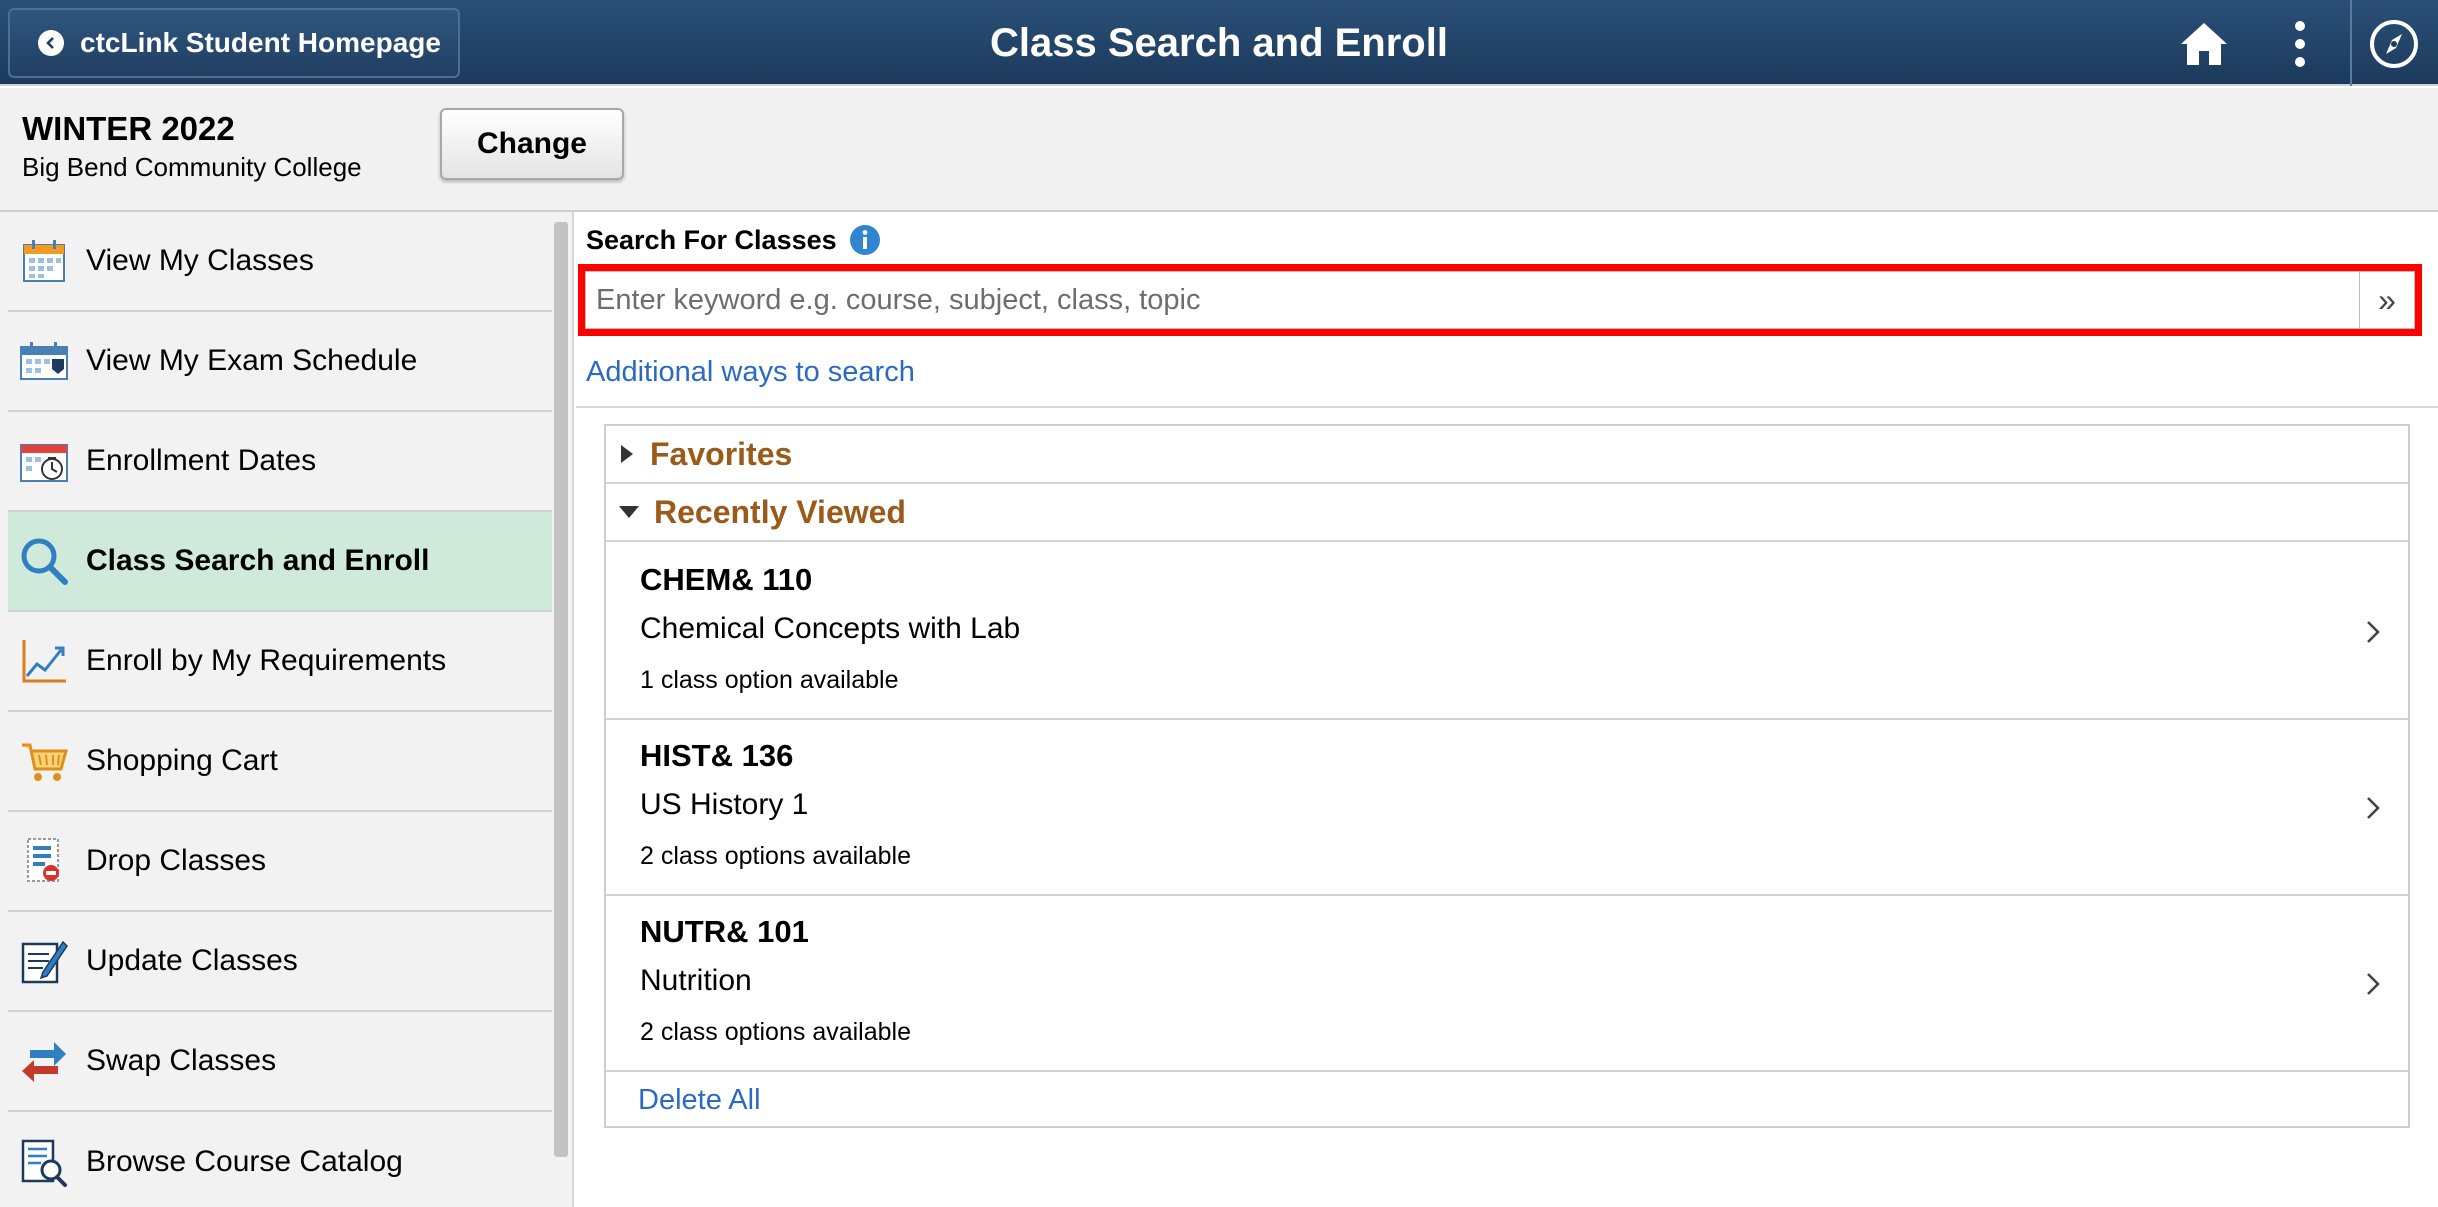  What do you see at coordinates (181, 1060) in the screenshot?
I see `sidebar-item-label: Swap Classes` at bounding box center [181, 1060].